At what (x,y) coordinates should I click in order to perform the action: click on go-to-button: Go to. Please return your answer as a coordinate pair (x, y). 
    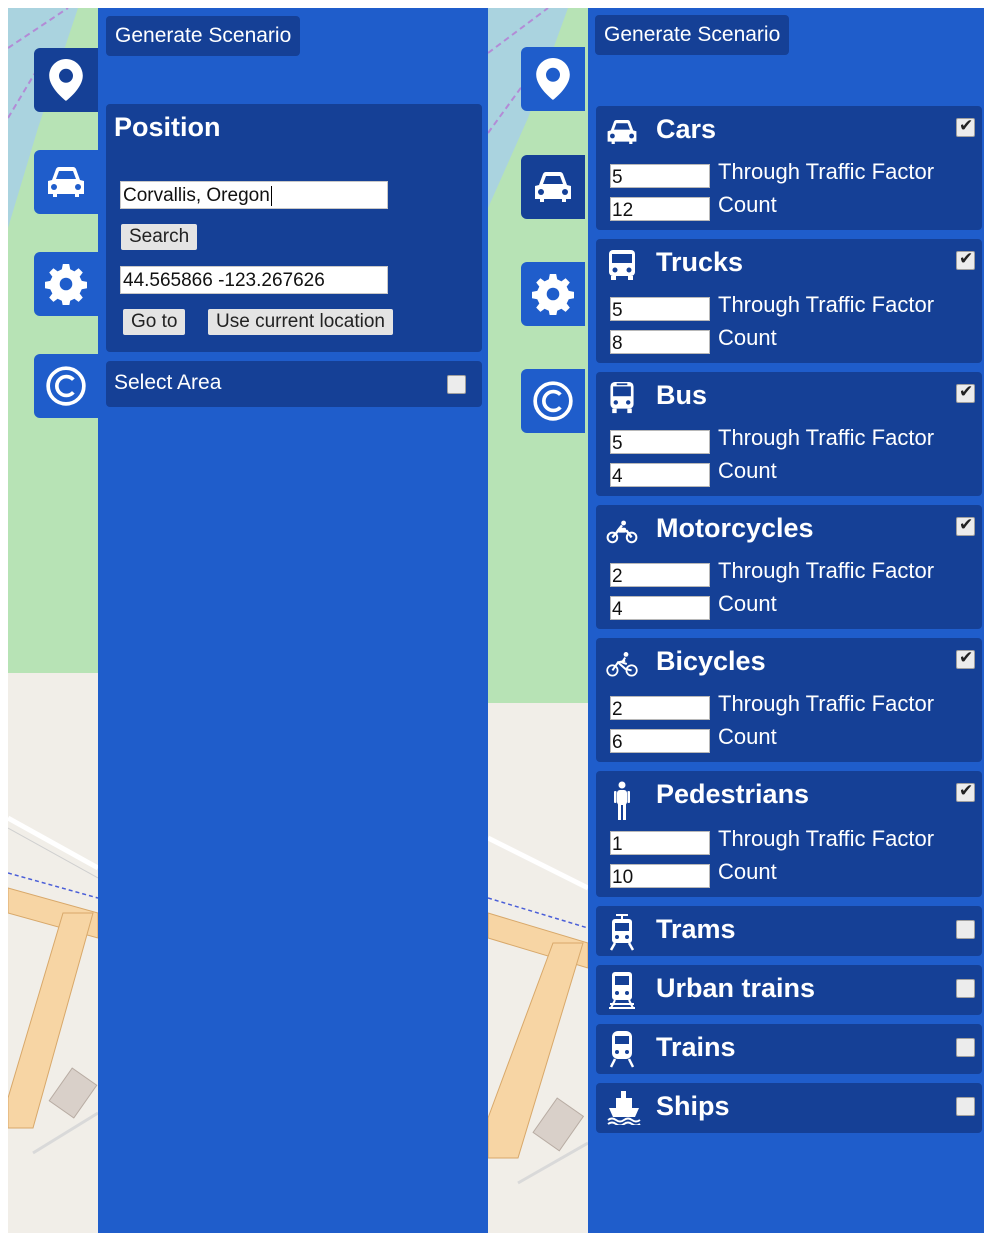
    Looking at the image, I should click on (154, 322).